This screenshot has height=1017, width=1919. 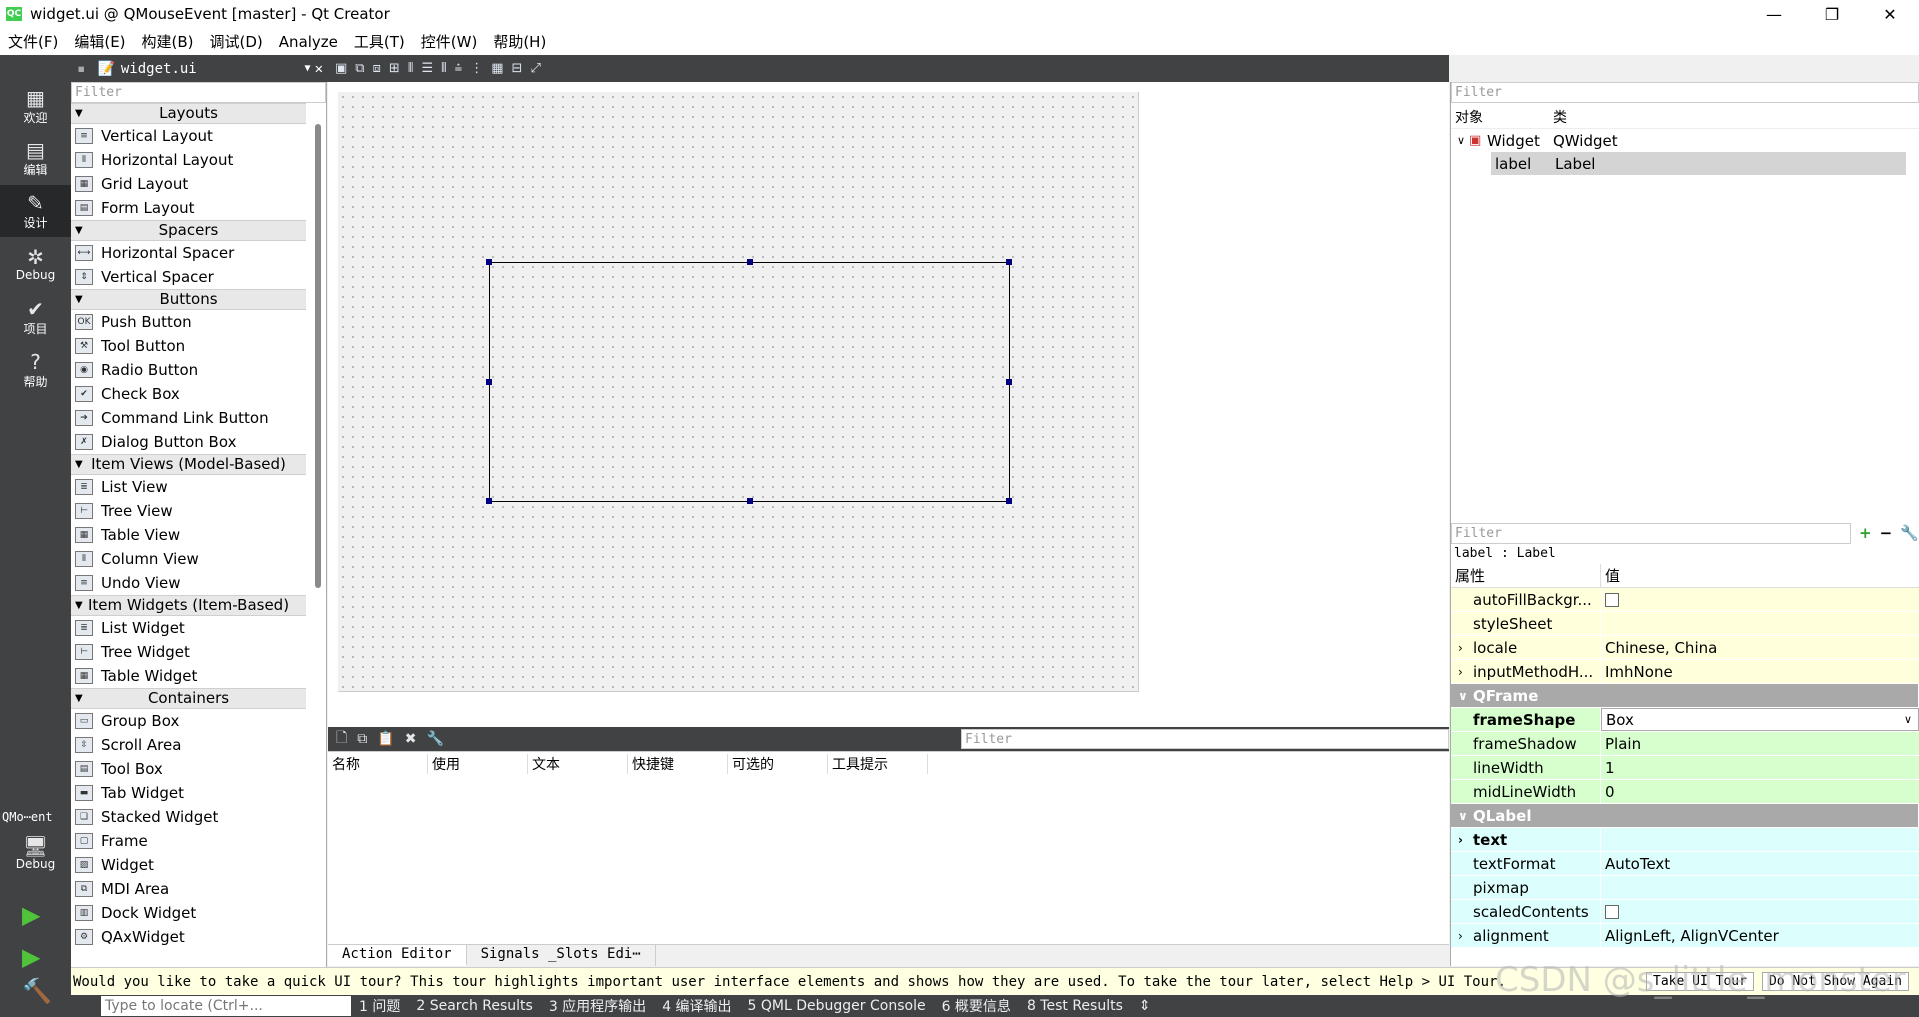 What do you see at coordinates (1865, 533) in the screenshot?
I see `add-property-icon: +` at bounding box center [1865, 533].